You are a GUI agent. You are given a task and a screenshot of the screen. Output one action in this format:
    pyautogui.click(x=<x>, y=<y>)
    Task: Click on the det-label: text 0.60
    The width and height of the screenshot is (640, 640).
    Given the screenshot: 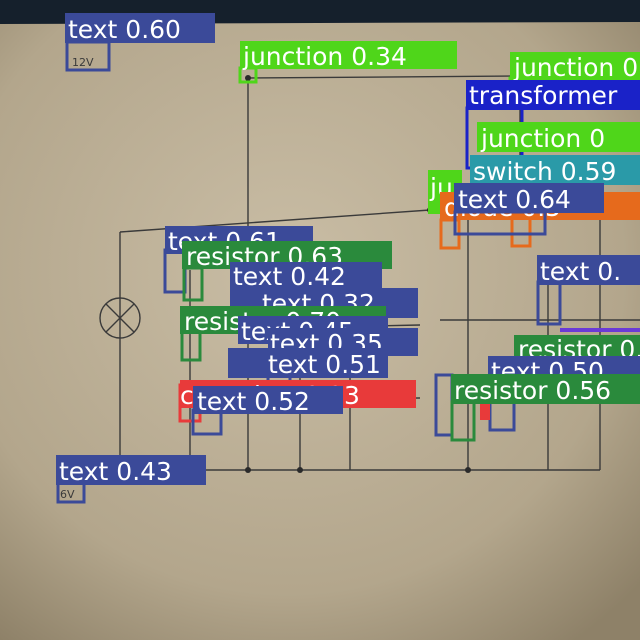 What is the action you would take?
    pyautogui.click(x=124, y=29)
    